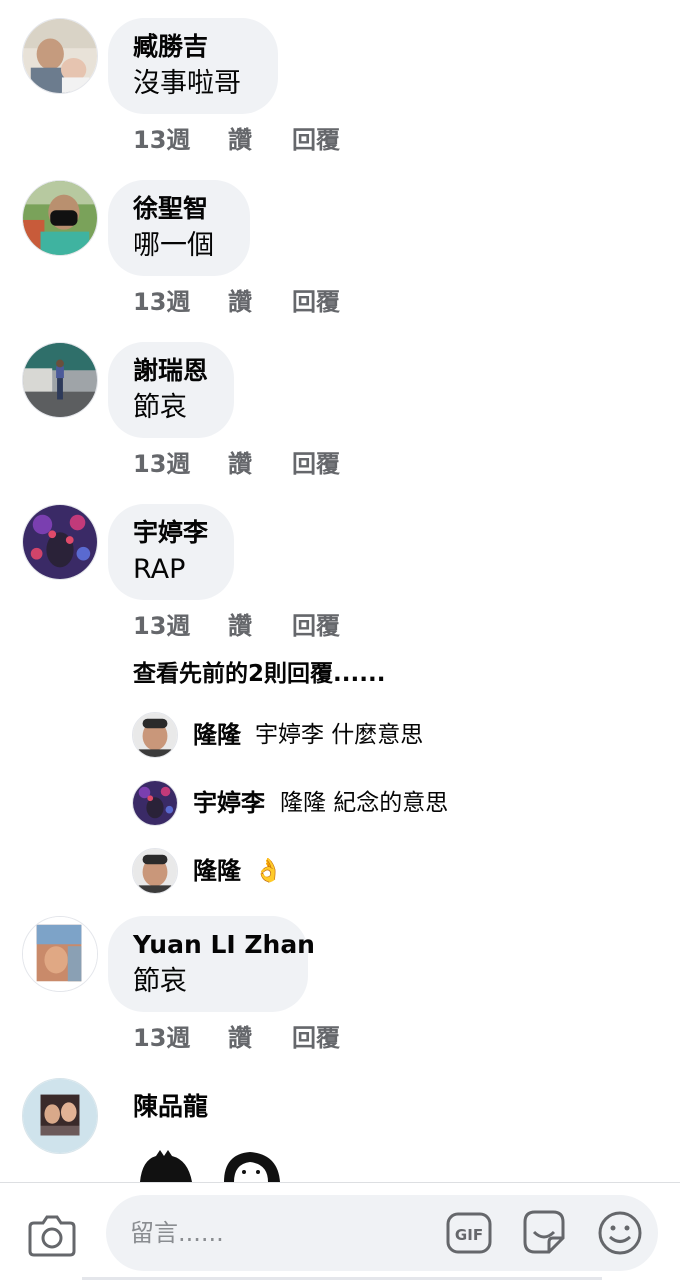 This screenshot has height=1280, width=680. Describe the element at coordinates (620, 1233) in the screenshot. I see `emoji-icon` at that location.